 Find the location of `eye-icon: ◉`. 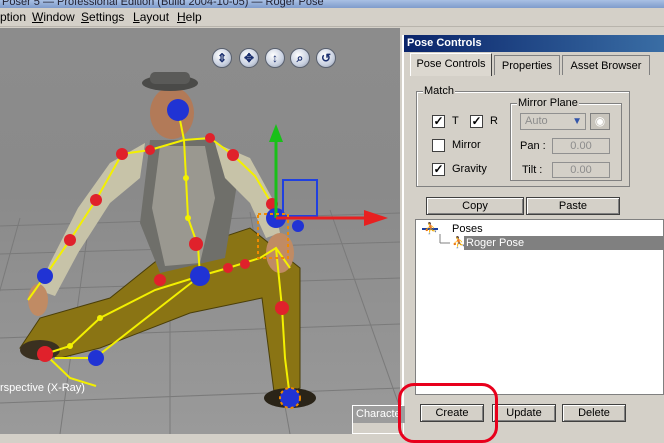

eye-icon: ◉ is located at coordinates (600, 121).